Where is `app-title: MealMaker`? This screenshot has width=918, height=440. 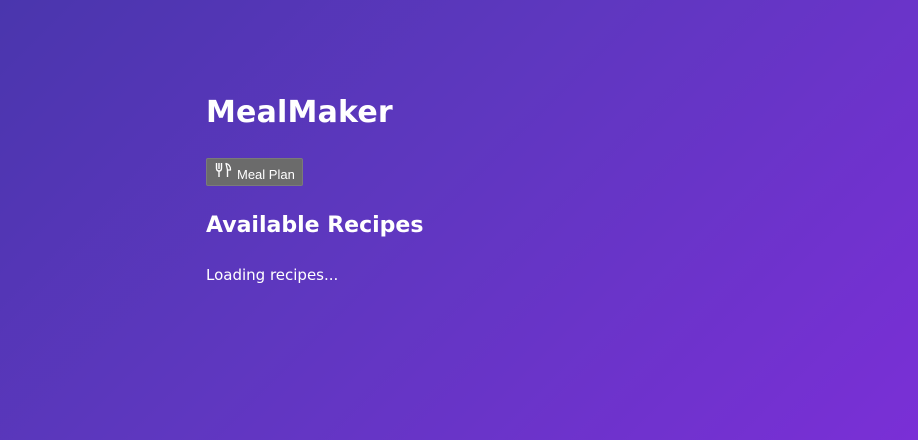 app-title: MealMaker is located at coordinates (299, 112).